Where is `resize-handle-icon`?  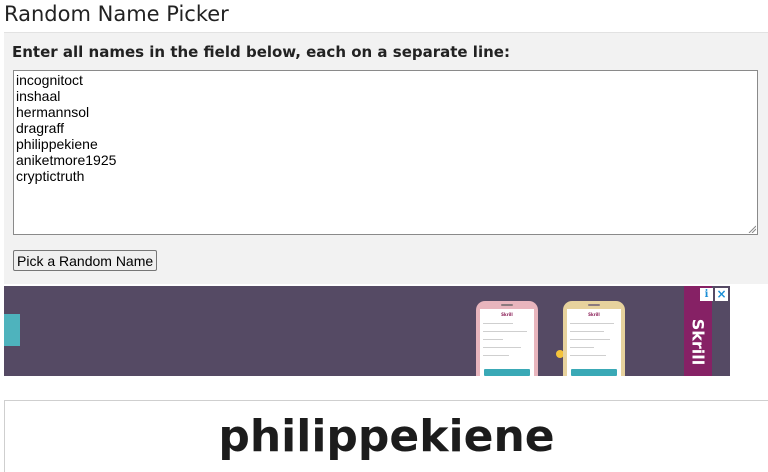 resize-handle-icon is located at coordinates (752, 229).